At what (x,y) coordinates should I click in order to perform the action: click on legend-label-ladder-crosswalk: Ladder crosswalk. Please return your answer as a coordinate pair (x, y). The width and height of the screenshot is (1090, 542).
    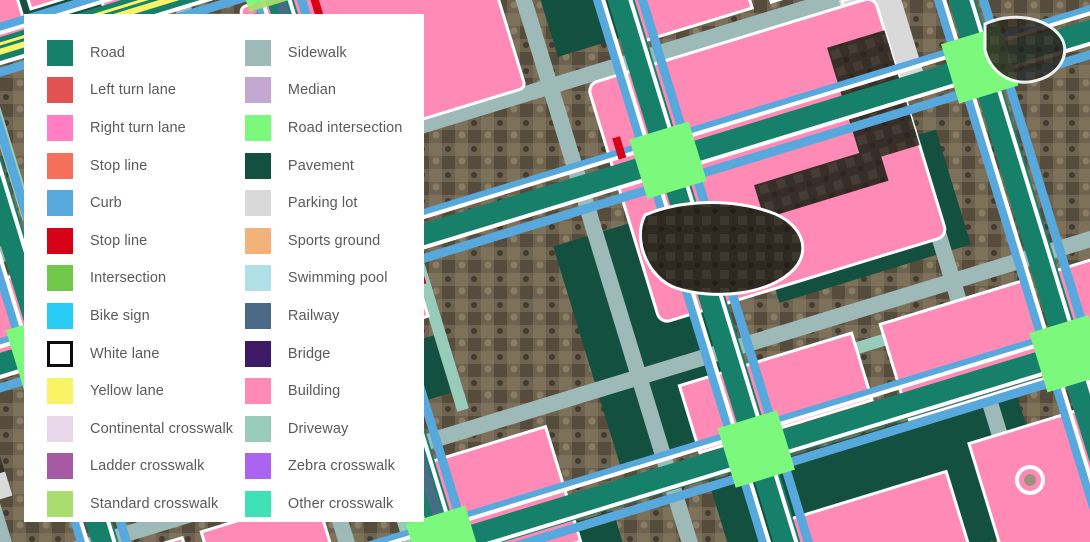
    Looking at the image, I should click on (147, 466).